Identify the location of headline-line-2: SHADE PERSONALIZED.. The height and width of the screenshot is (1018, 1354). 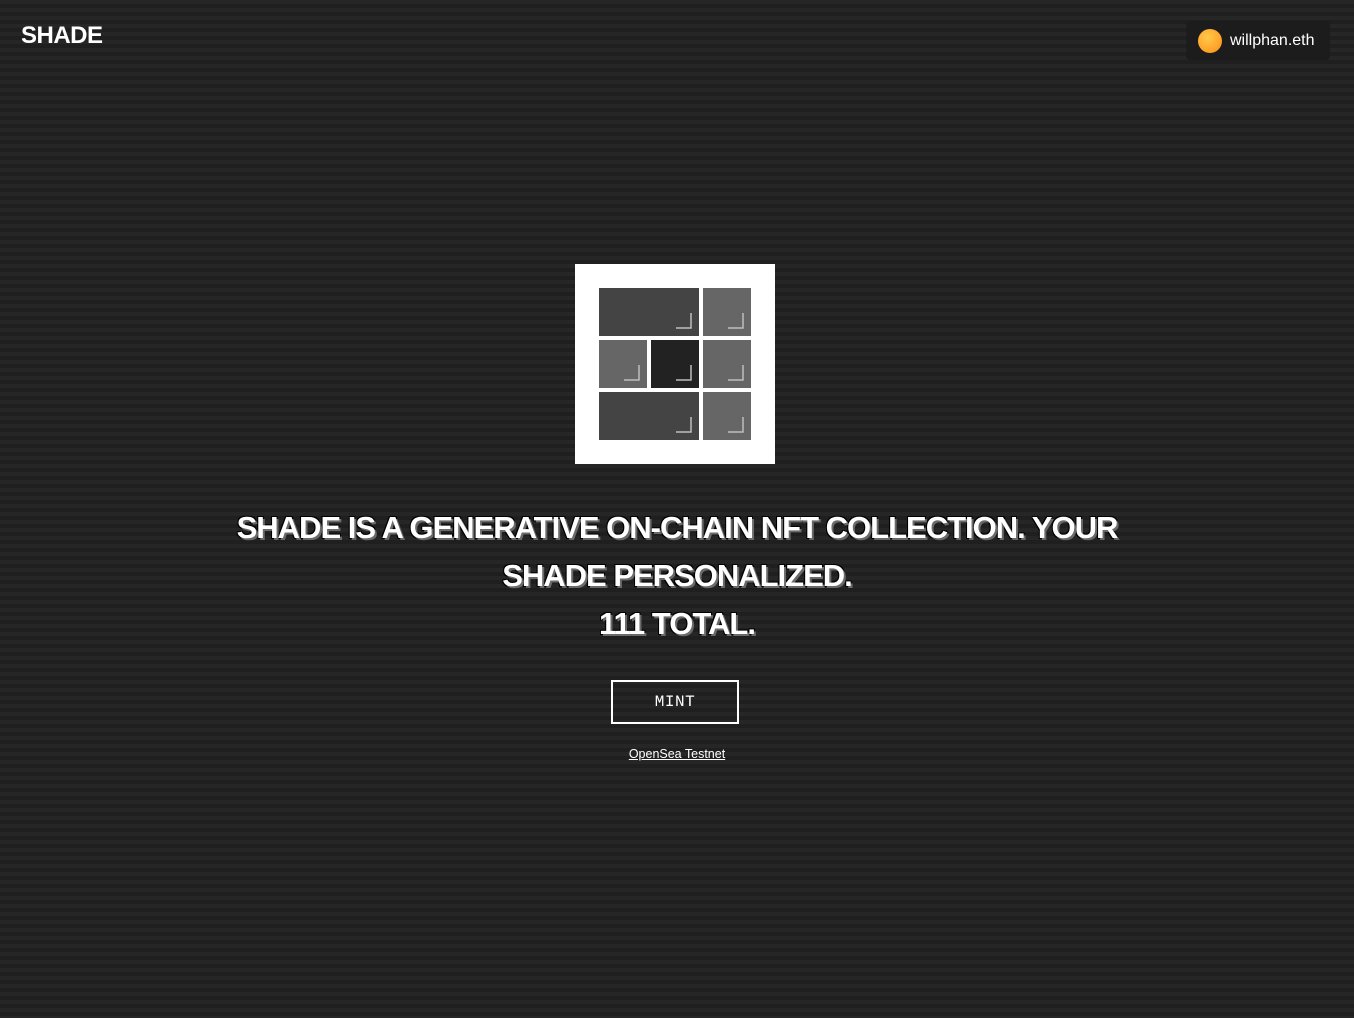
(677, 575).